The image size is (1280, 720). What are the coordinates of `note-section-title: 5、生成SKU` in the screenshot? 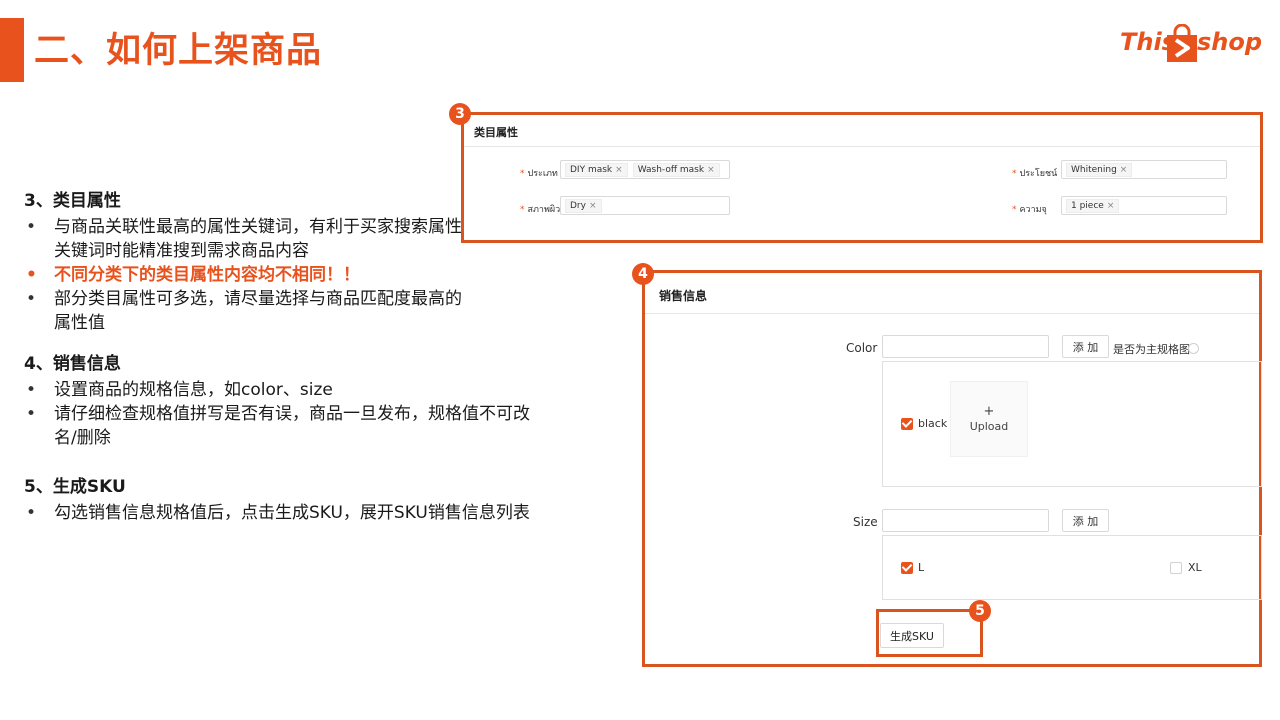 It's located at (75, 487).